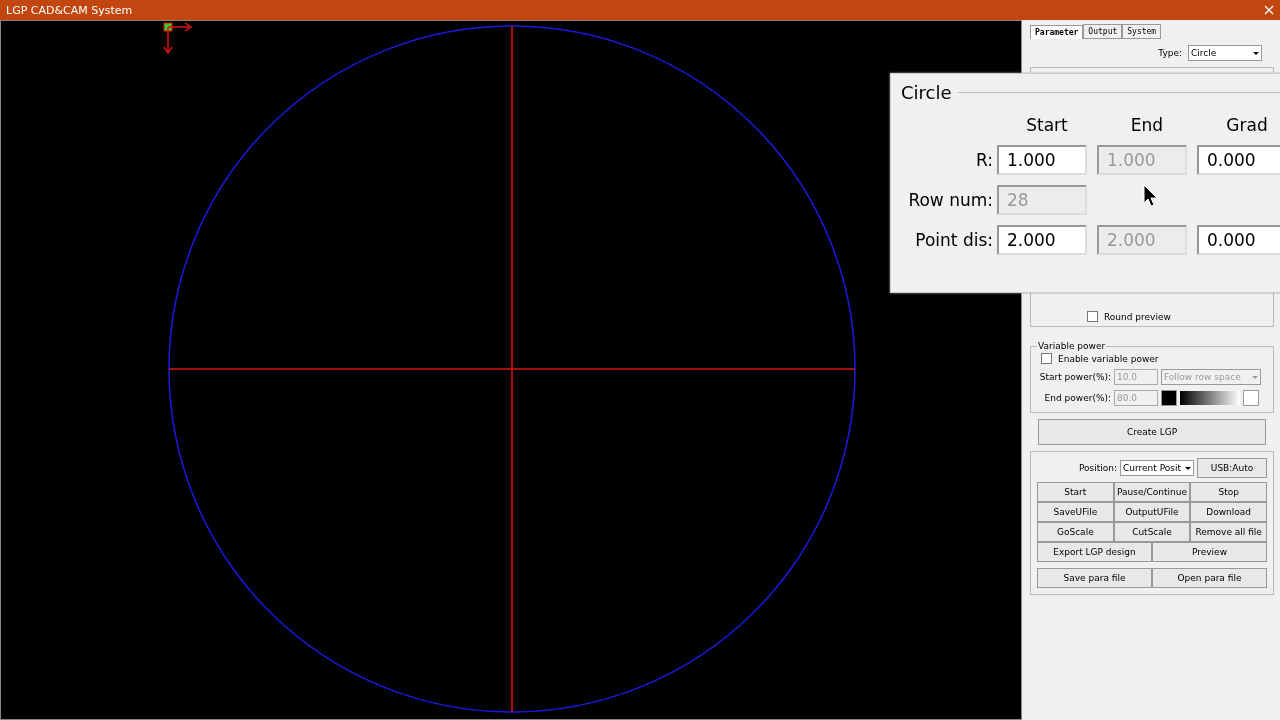 Image resolution: width=1280 pixels, height=720 pixels. What do you see at coordinates (1152, 532) in the screenshot?
I see `action-button: CutScale` at bounding box center [1152, 532].